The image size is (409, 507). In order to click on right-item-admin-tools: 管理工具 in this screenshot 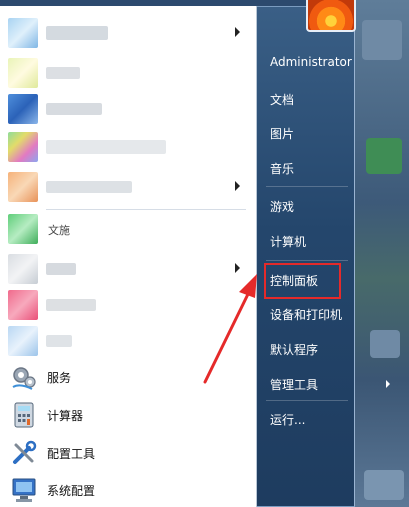, I will do `click(294, 384)`.